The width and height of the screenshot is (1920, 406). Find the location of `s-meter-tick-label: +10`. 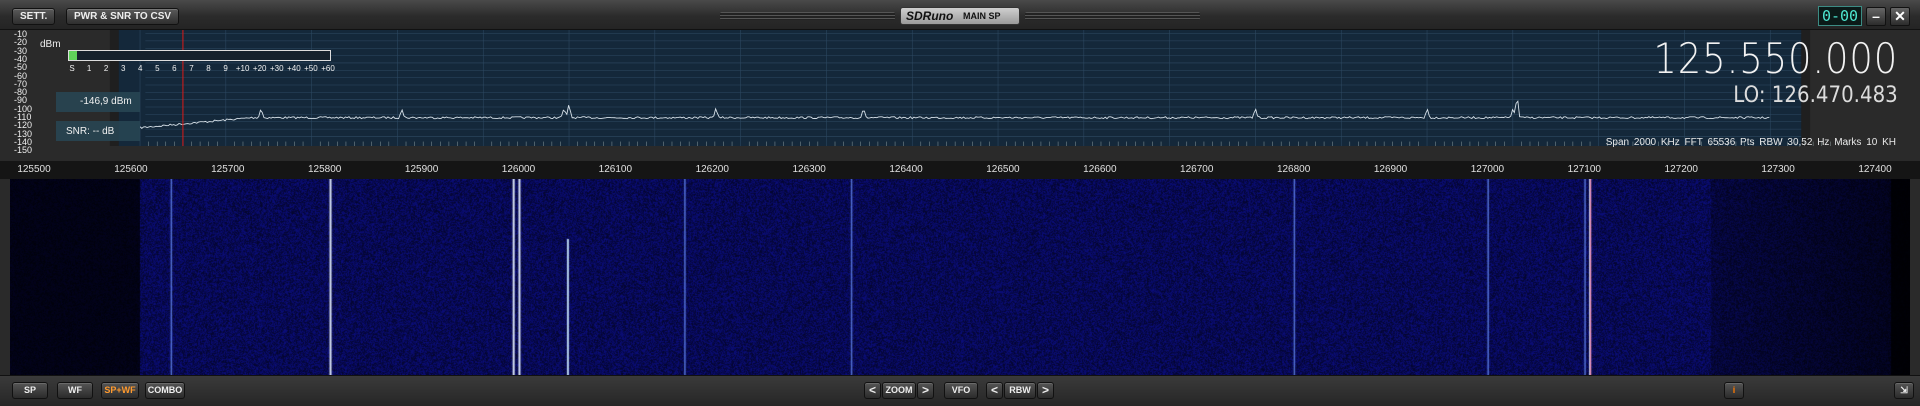

s-meter-tick-label: +10 is located at coordinates (242, 68).